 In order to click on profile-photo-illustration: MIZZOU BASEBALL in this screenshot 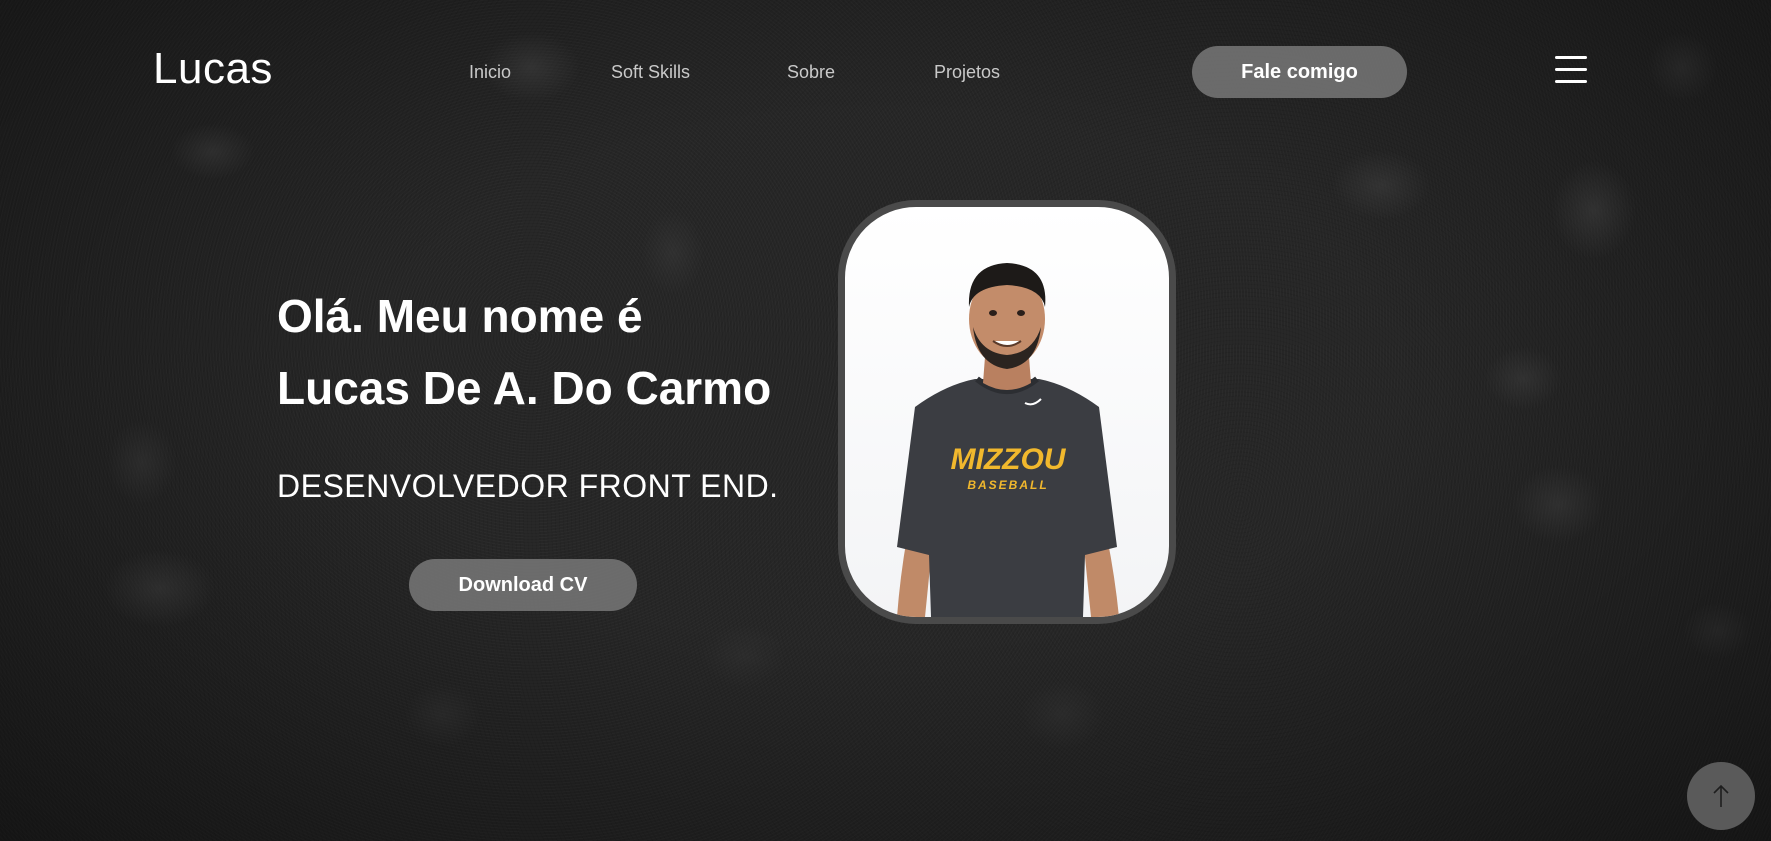, I will do `click(1008, 440)`.